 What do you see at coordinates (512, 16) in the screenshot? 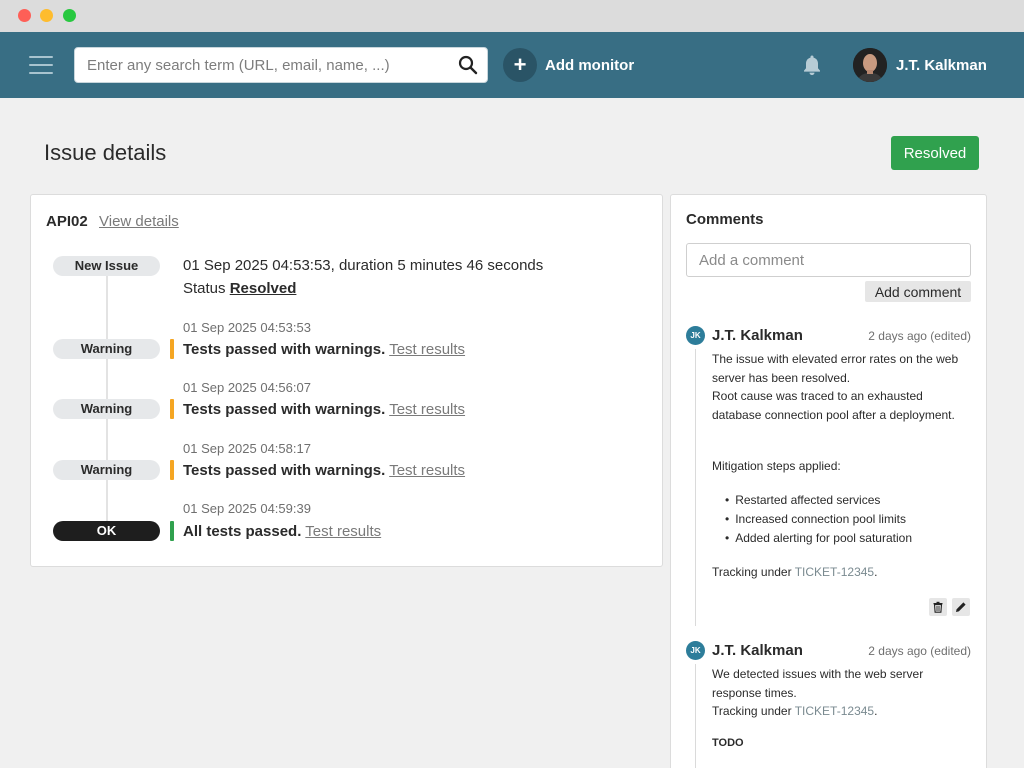
I see `window-titlebar` at bounding box center [512, 16].